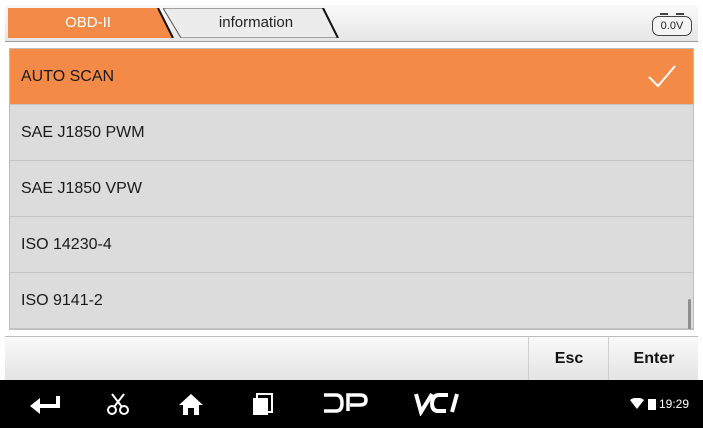 The image size is (703, 428). I want to click on list-item-sae-j1850-pwm: SAE J1850 PWM, so click(351, 133).